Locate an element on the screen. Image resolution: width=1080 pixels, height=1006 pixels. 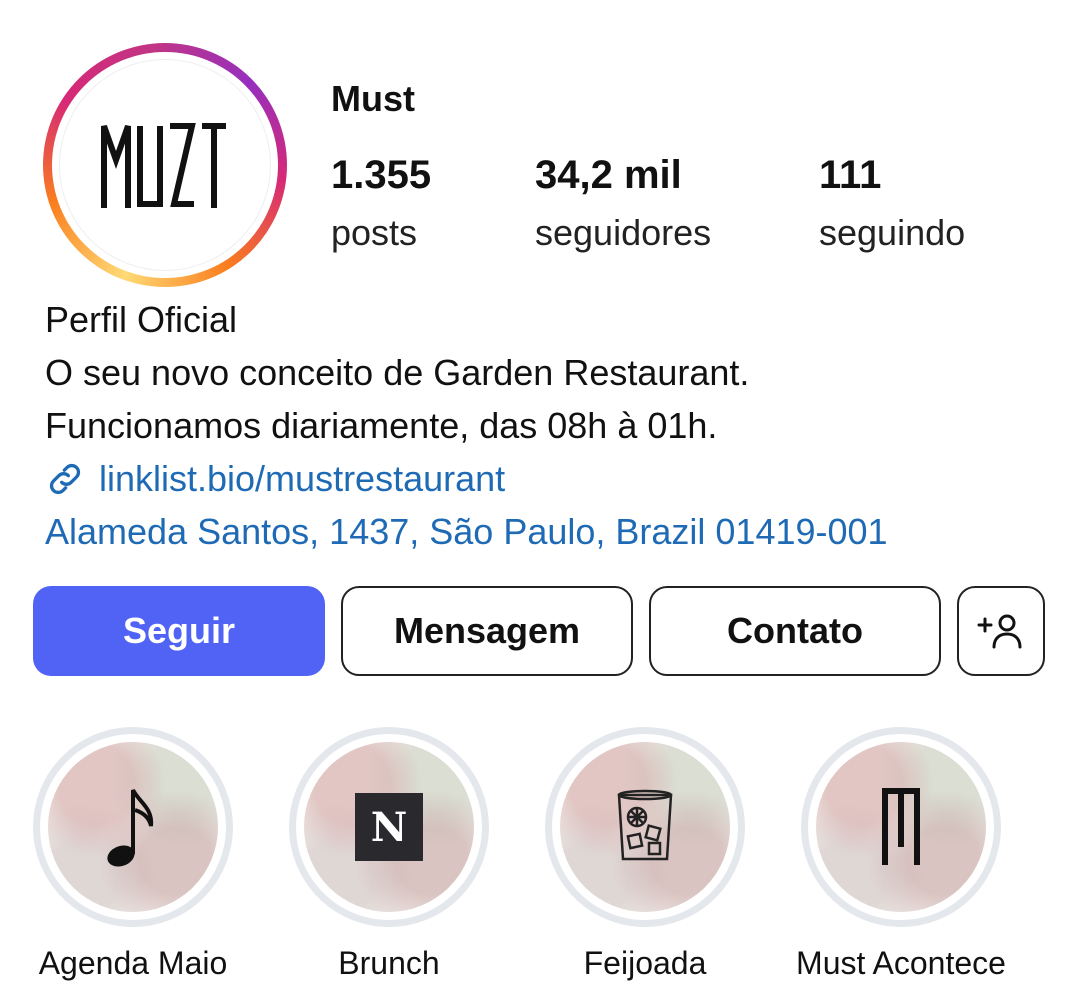
bio-link-text: linklist.bio/mustrestaurant is located at coordinates (302, 478).